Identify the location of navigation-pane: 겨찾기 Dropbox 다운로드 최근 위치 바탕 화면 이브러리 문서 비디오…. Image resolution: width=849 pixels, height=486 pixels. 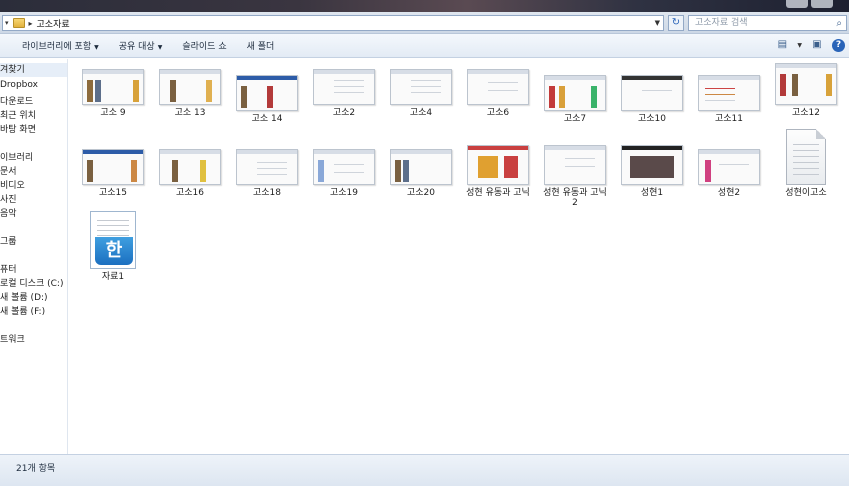
(34, 256).